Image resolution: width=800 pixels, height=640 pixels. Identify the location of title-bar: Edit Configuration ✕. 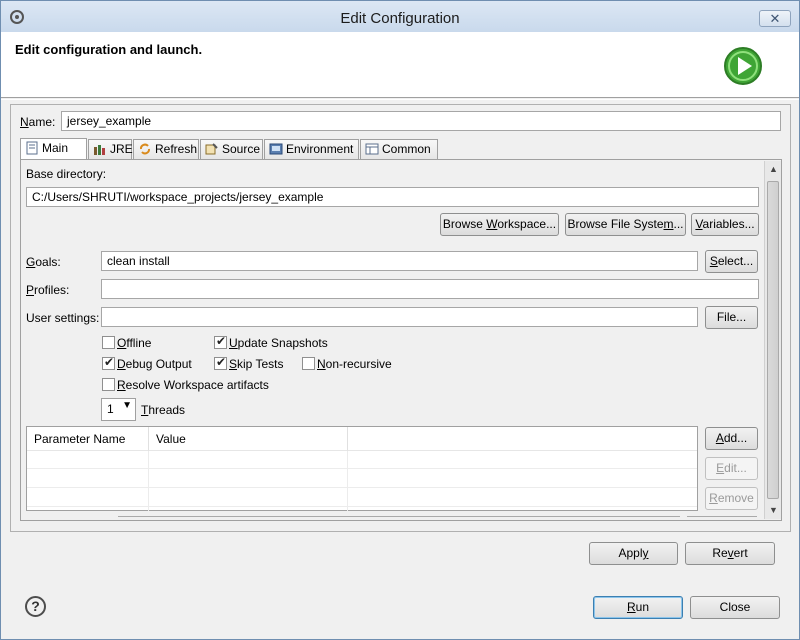
(400, 16).